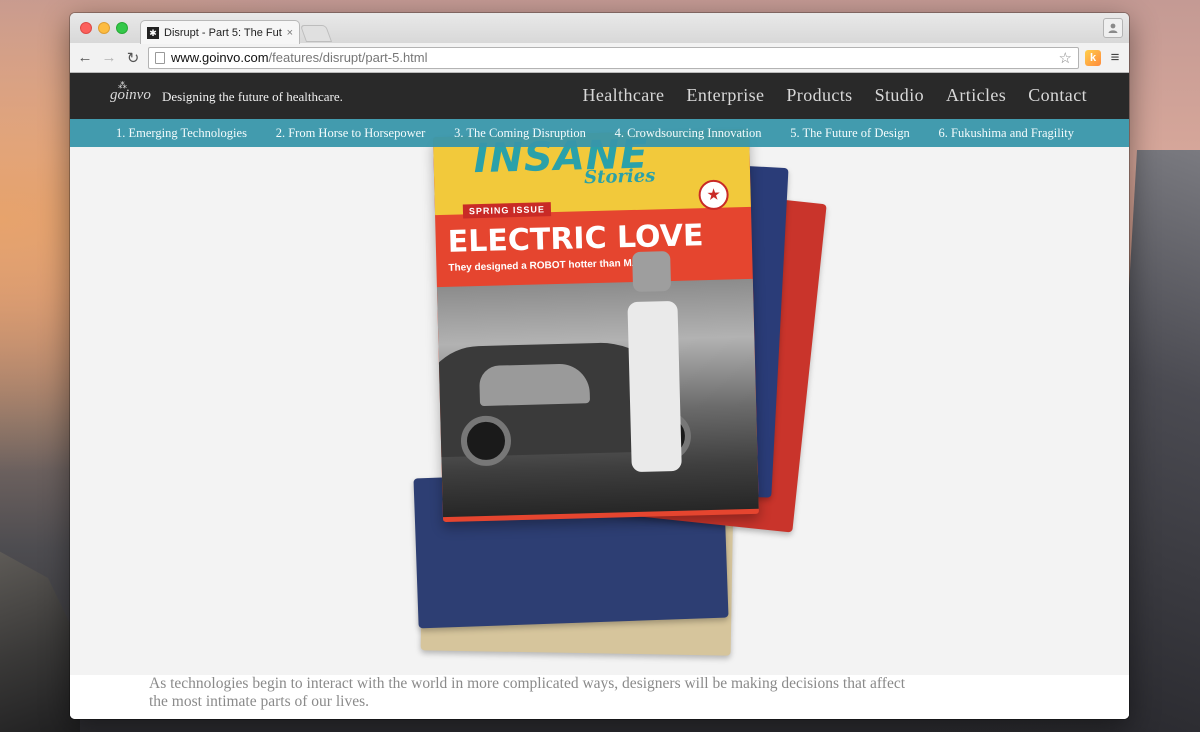 The height and width of the screenshot is (732, 1200). Describe the element at coordinates (619, 177) in the screenshot. I see `cover-subtitle: Stories` at that location.